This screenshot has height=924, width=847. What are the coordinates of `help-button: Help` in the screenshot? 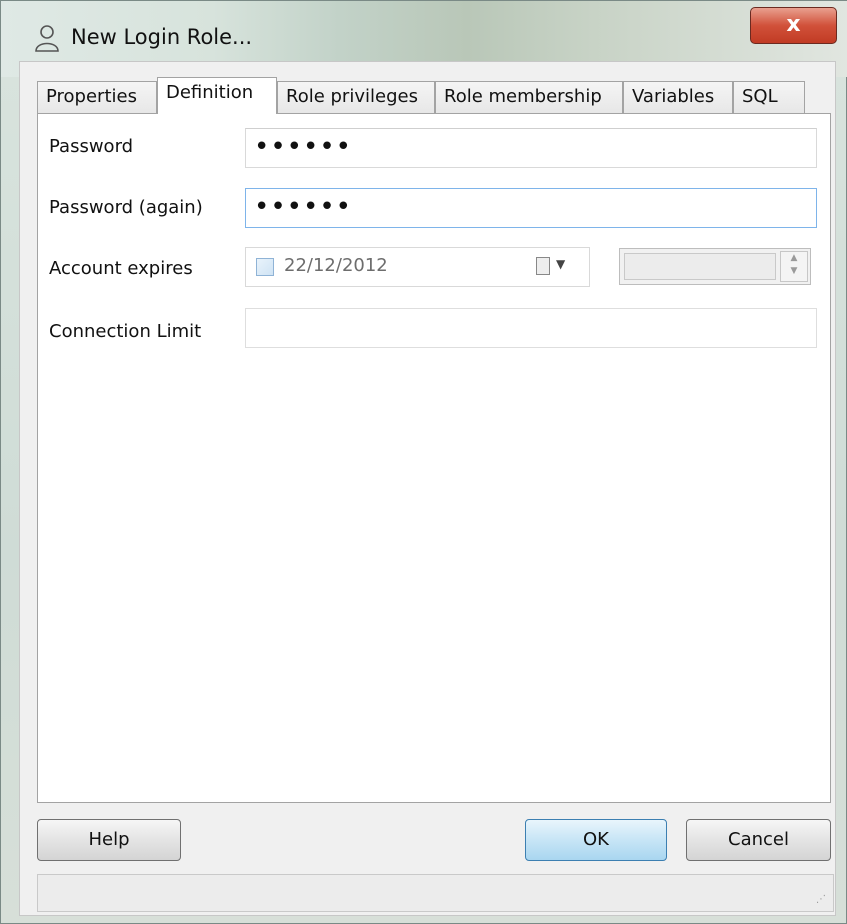 It's located at (109, 840).